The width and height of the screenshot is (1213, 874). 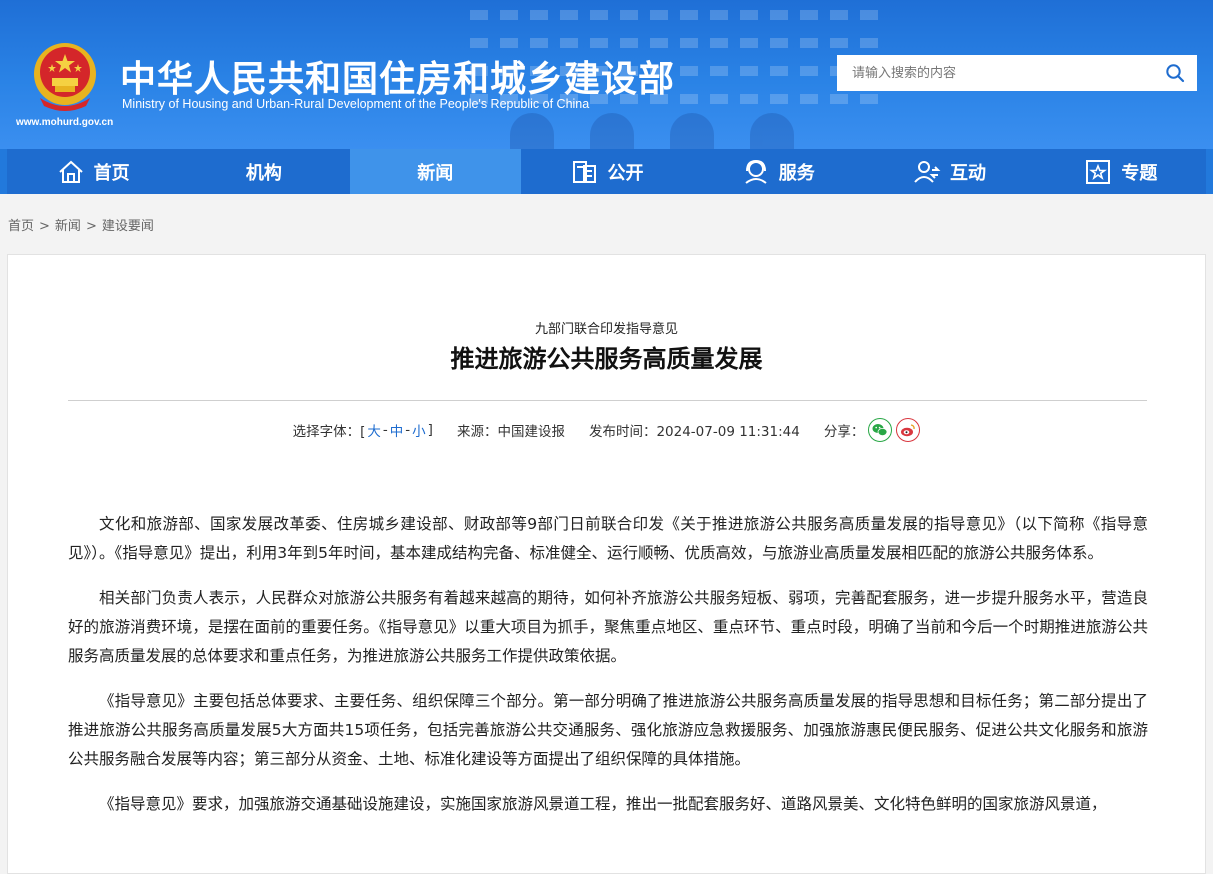 What do you see at coordinates (606, 329) in the screenshot?
I see `article-kicker: 九部门联合印发指导意见` at bounding box center [606, 329].